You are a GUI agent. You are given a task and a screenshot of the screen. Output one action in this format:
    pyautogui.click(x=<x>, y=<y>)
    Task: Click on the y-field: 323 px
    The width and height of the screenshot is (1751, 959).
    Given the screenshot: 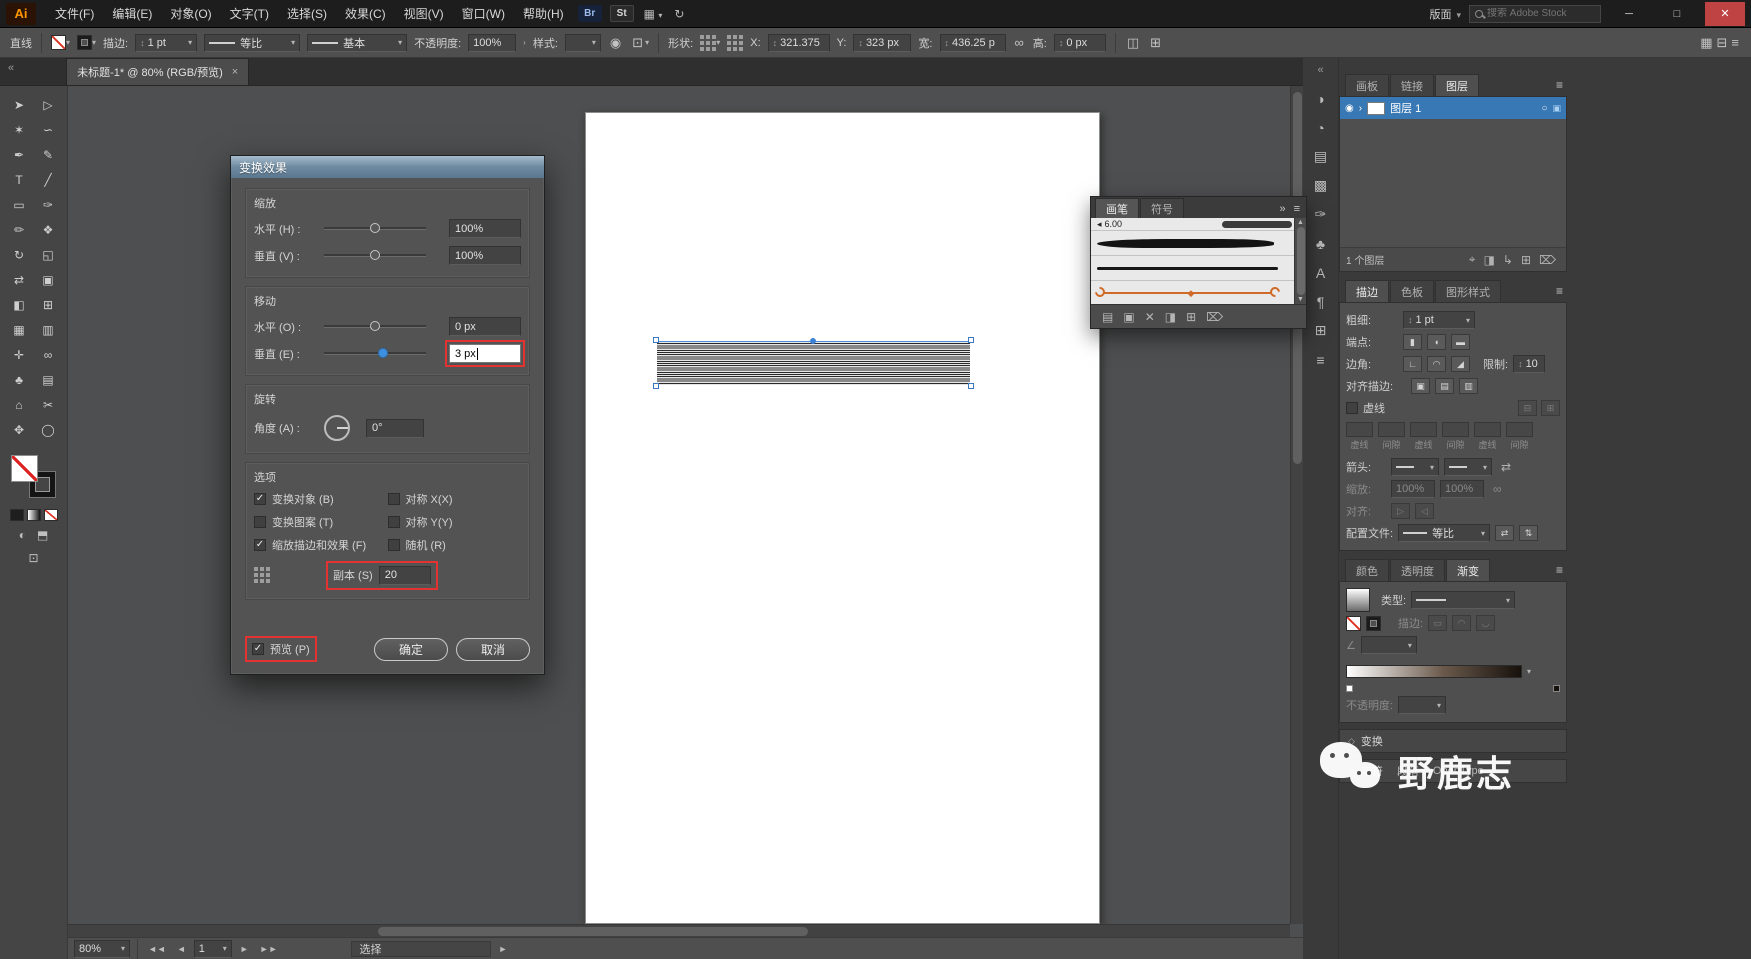 What is the action you would take?
    pyautogui.click(x=882, y=42)
    